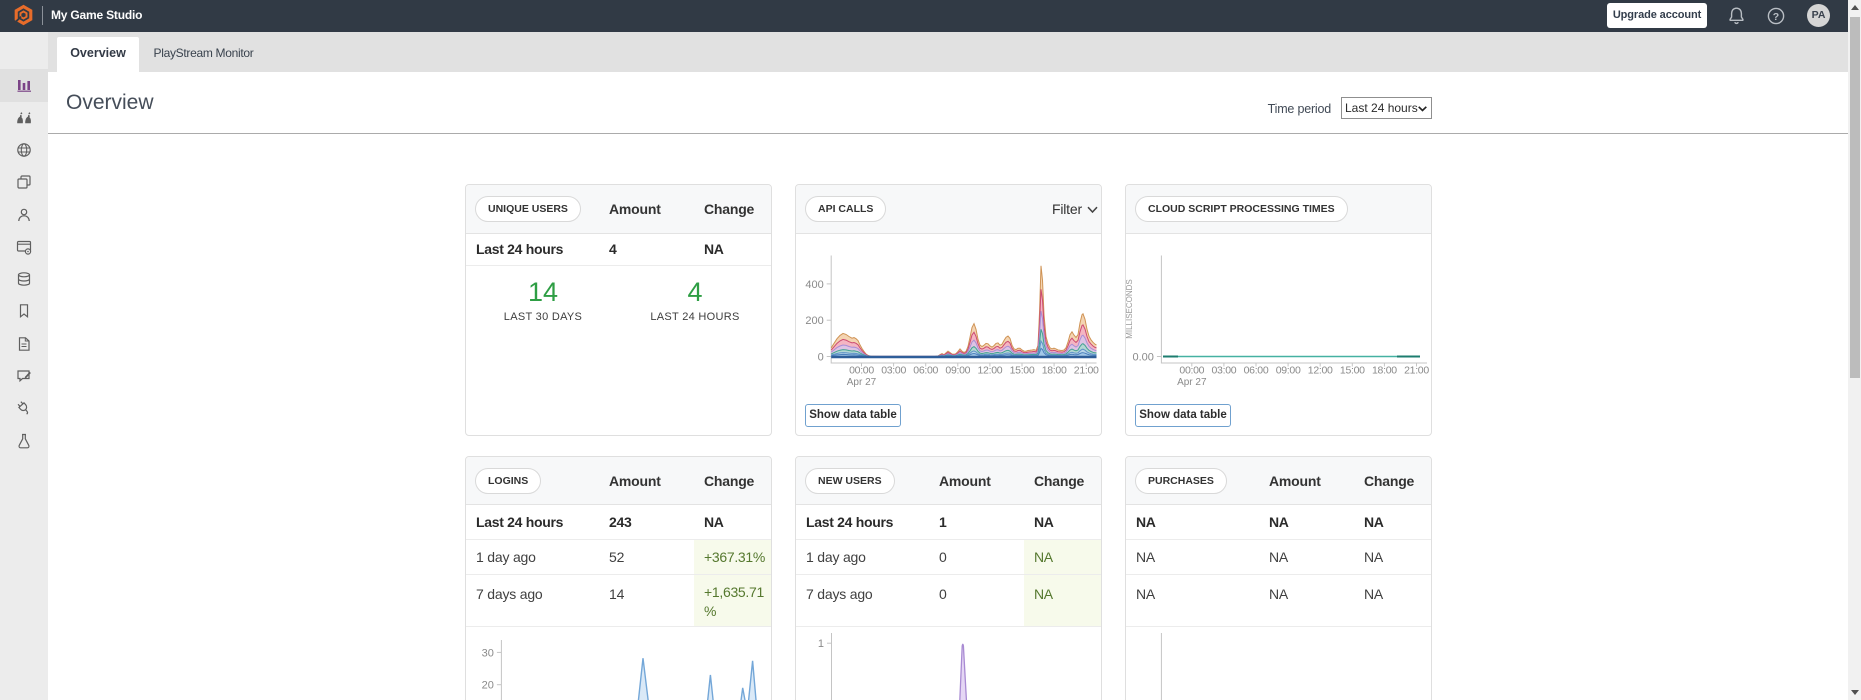  Describe the element at coordinates (488, 653) in the screenshot. I see `svg-text: 30` at that location.